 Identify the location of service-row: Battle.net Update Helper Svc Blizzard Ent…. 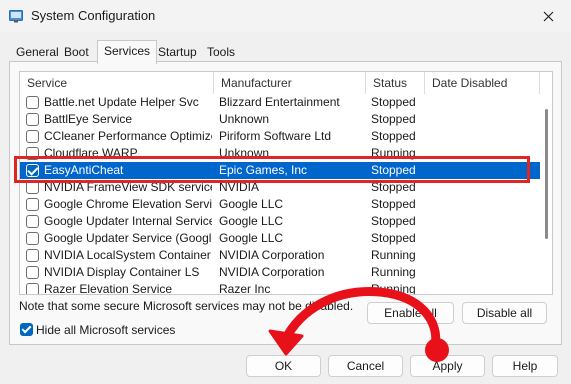
(280, 102).